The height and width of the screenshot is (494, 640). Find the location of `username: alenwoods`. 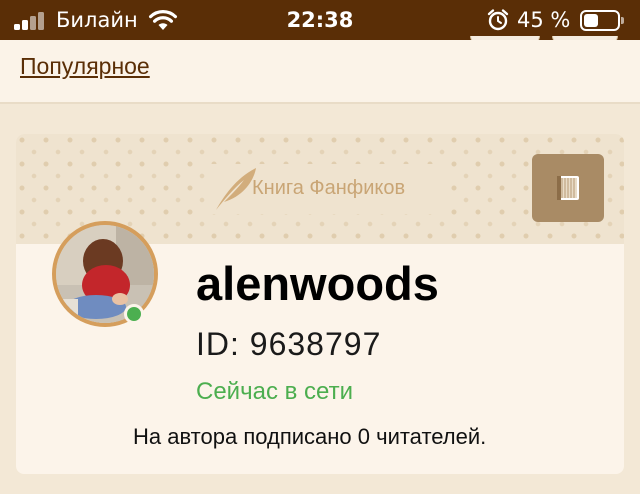

username: alenwoods is located at coordinates (317, 283).